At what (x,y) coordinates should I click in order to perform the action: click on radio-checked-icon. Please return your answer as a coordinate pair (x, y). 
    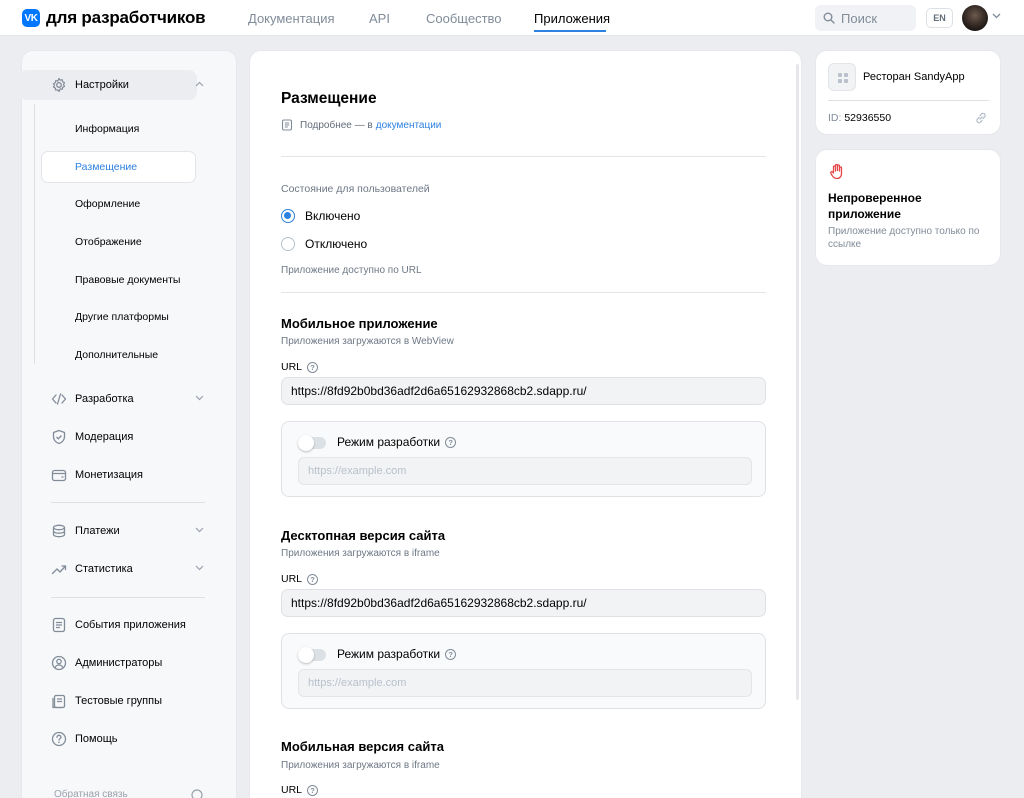
    Looking at the image, I should click on (288, 216).